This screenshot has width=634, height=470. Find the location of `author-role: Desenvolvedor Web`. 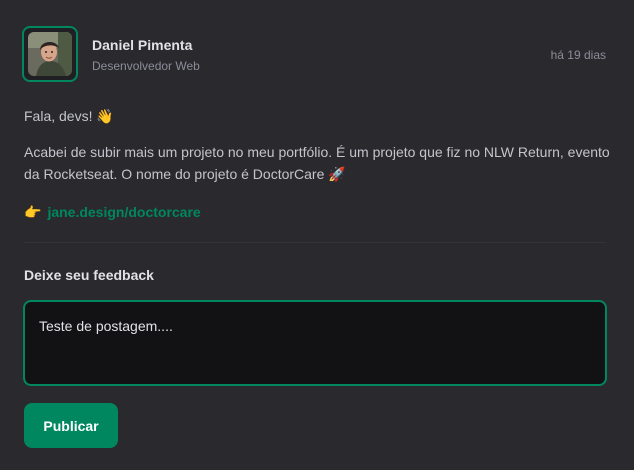

author-role: Desenvolvedor Web is located at coordinates (146, 66).